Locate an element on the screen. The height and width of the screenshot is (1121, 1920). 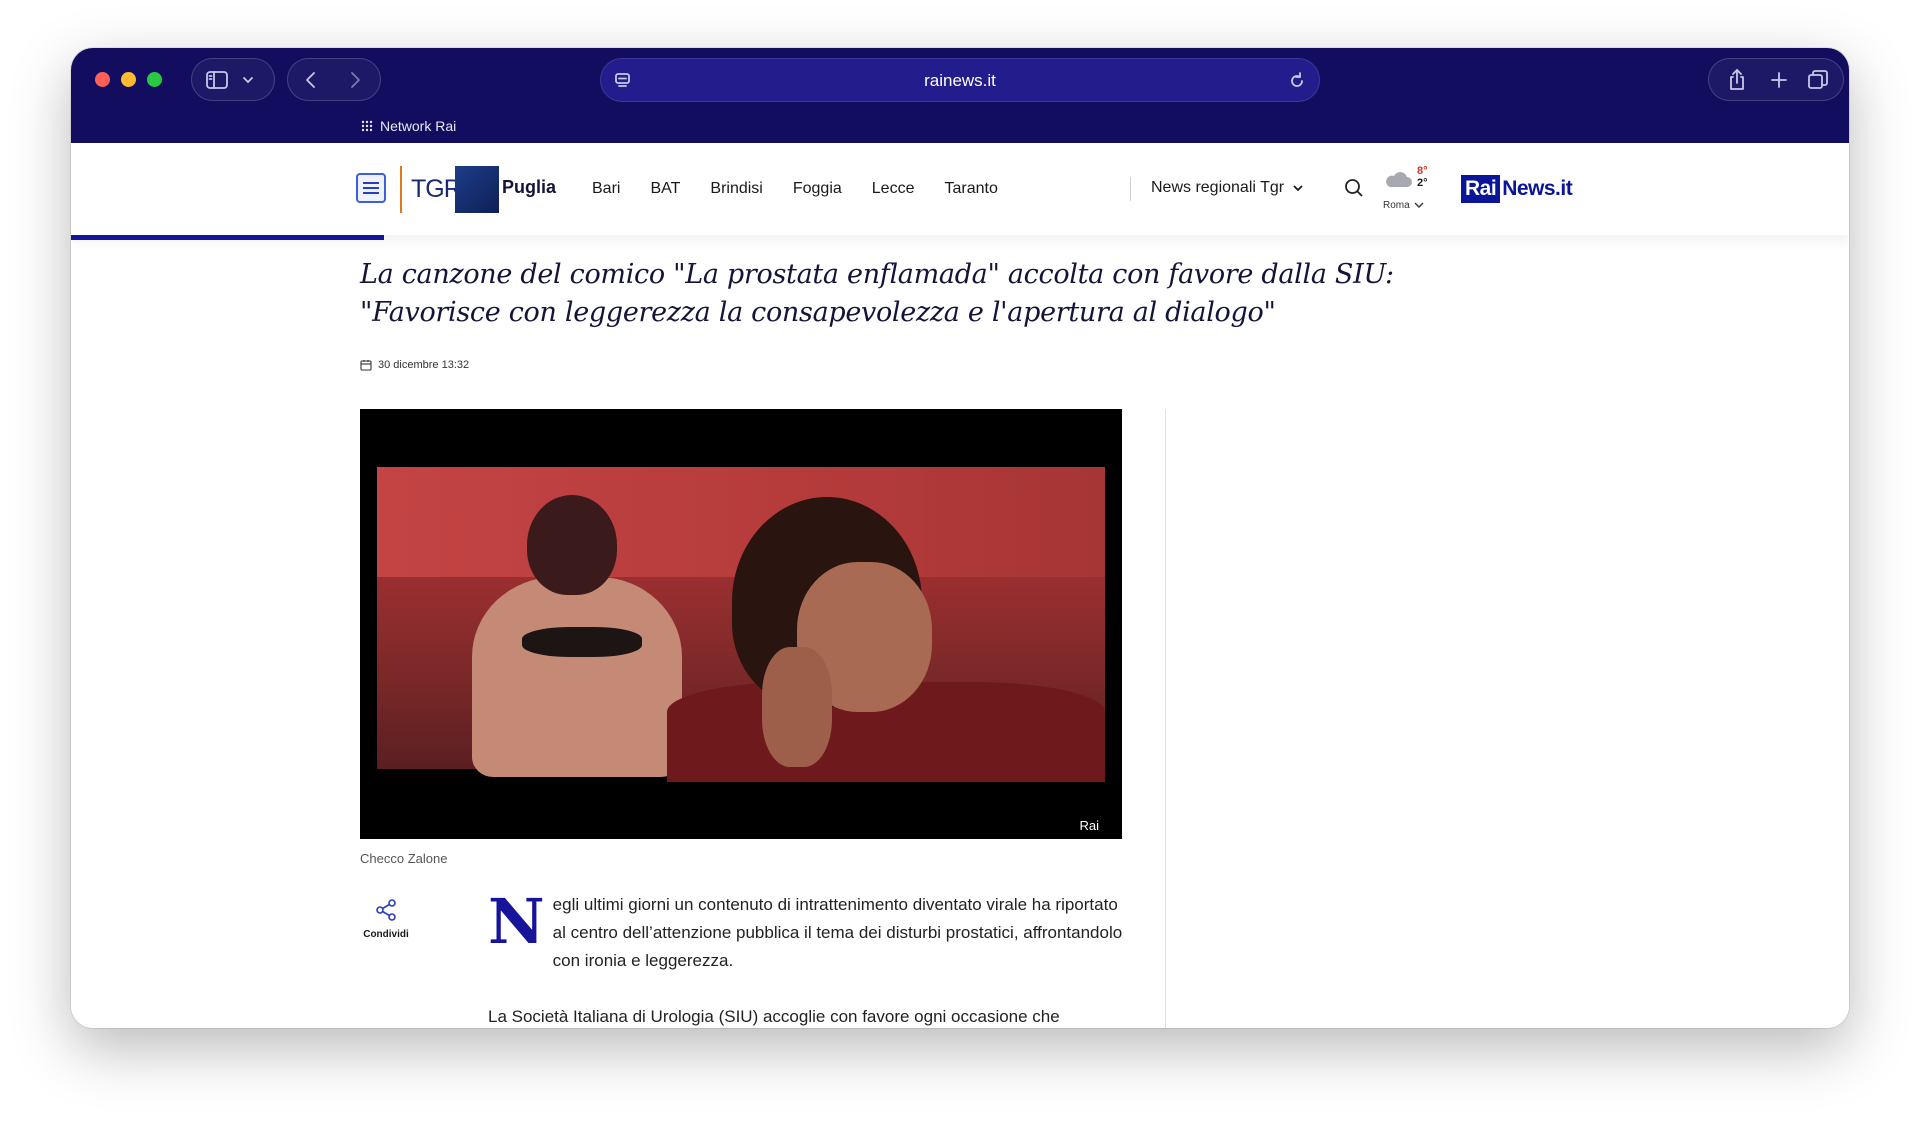
minimize-window-button is located at coordinates (128, 79).